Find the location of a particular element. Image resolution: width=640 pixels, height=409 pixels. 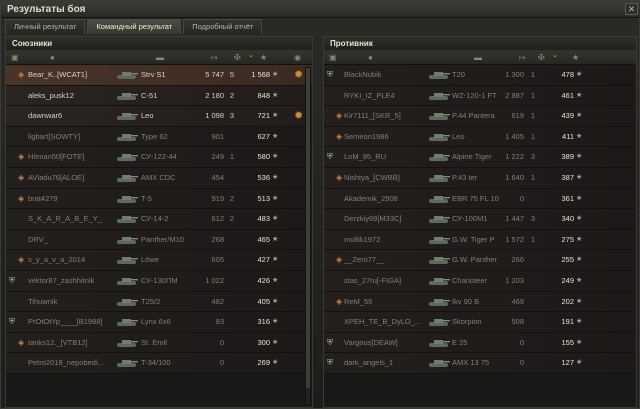

player-row: ◈ AVladu76[ALOE] AMX CDC 454 536 ★ is located at coordinates (159, 178).